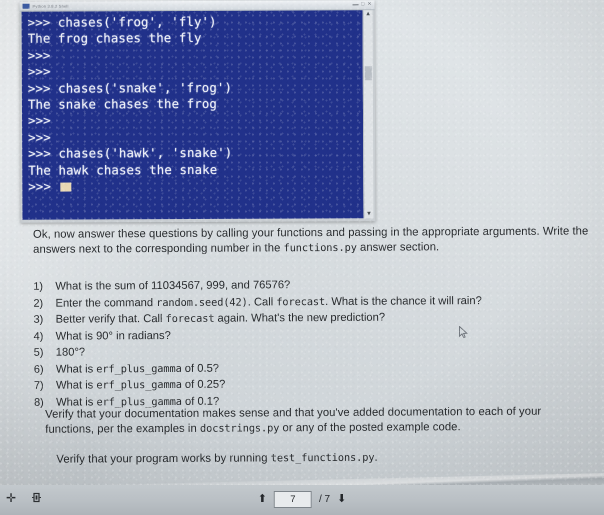 Image resolution: width=604 pixels, height=515 pixels. Describe the element at coordinates (123, 169) in the screenshot. I see `terminal-line: The hawk chases the snake` at that location.